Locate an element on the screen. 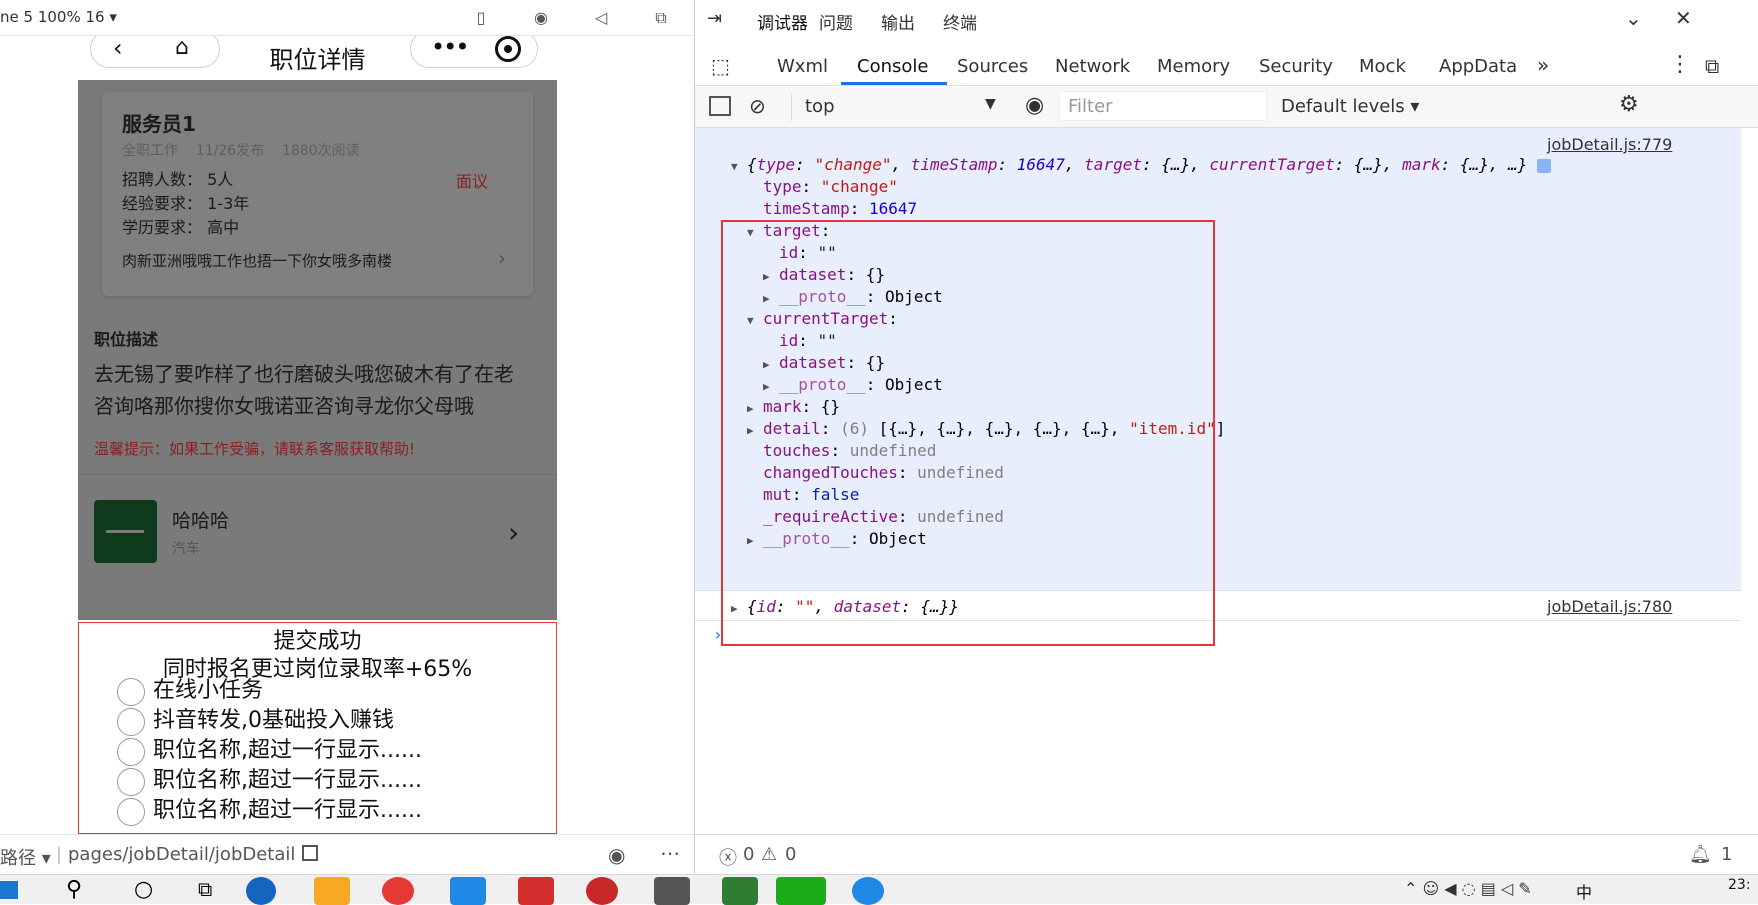  clock: 23: is located at coordinates (1739, 885).